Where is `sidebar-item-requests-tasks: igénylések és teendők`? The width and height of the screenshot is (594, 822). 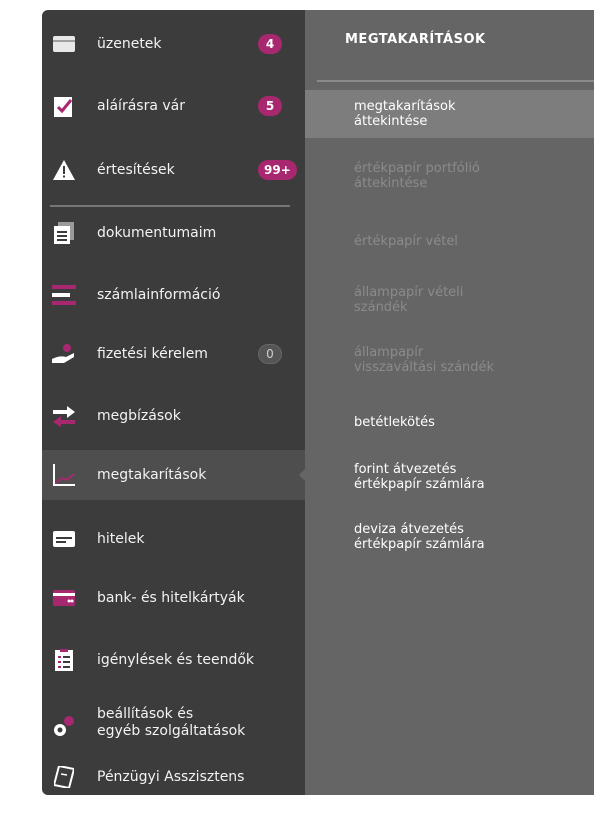 sidebar-item-requests-tasks: igénylések és teendők is located at coordinates (173, 660).